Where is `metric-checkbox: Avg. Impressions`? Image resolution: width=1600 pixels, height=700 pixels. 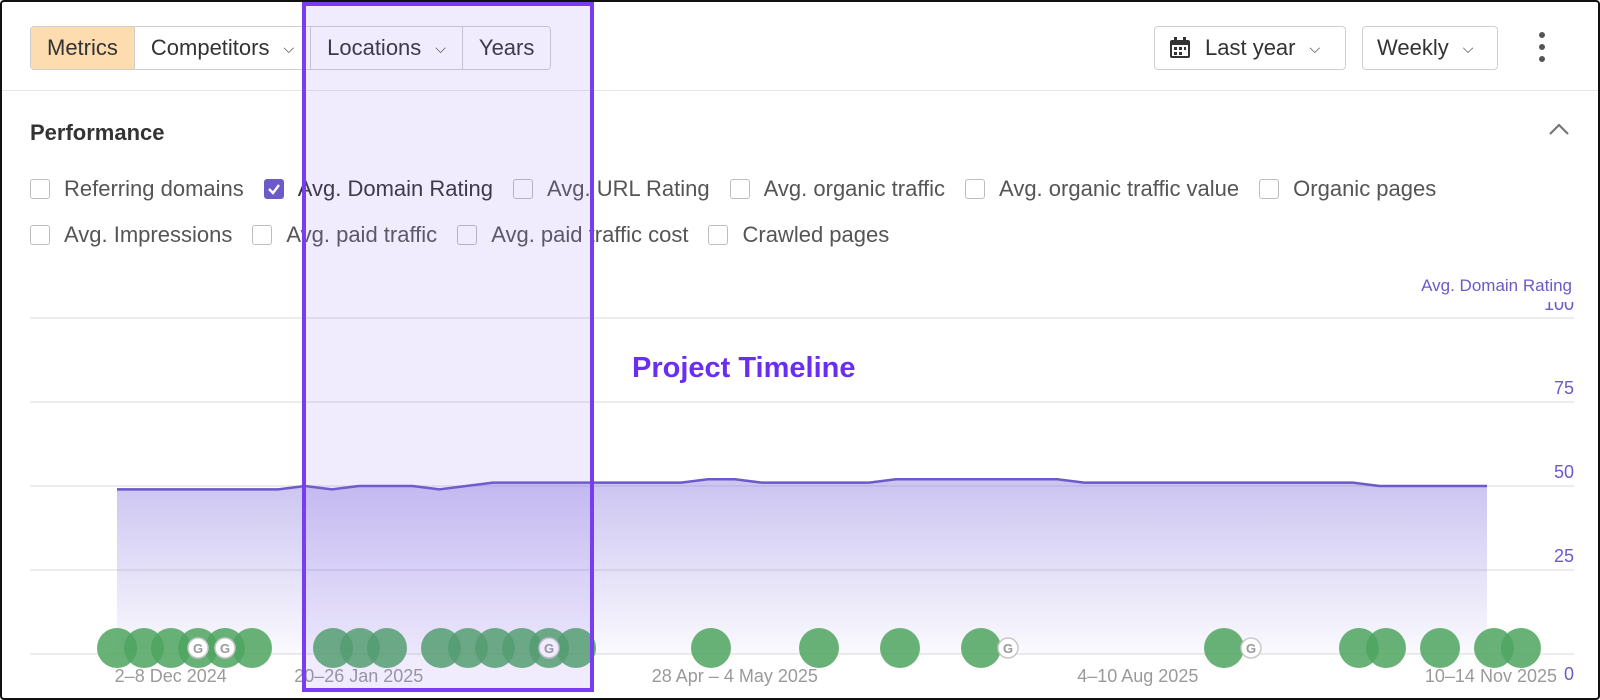 metric-checkbox: Avg. Impressions is located at coordinates (131, 235).